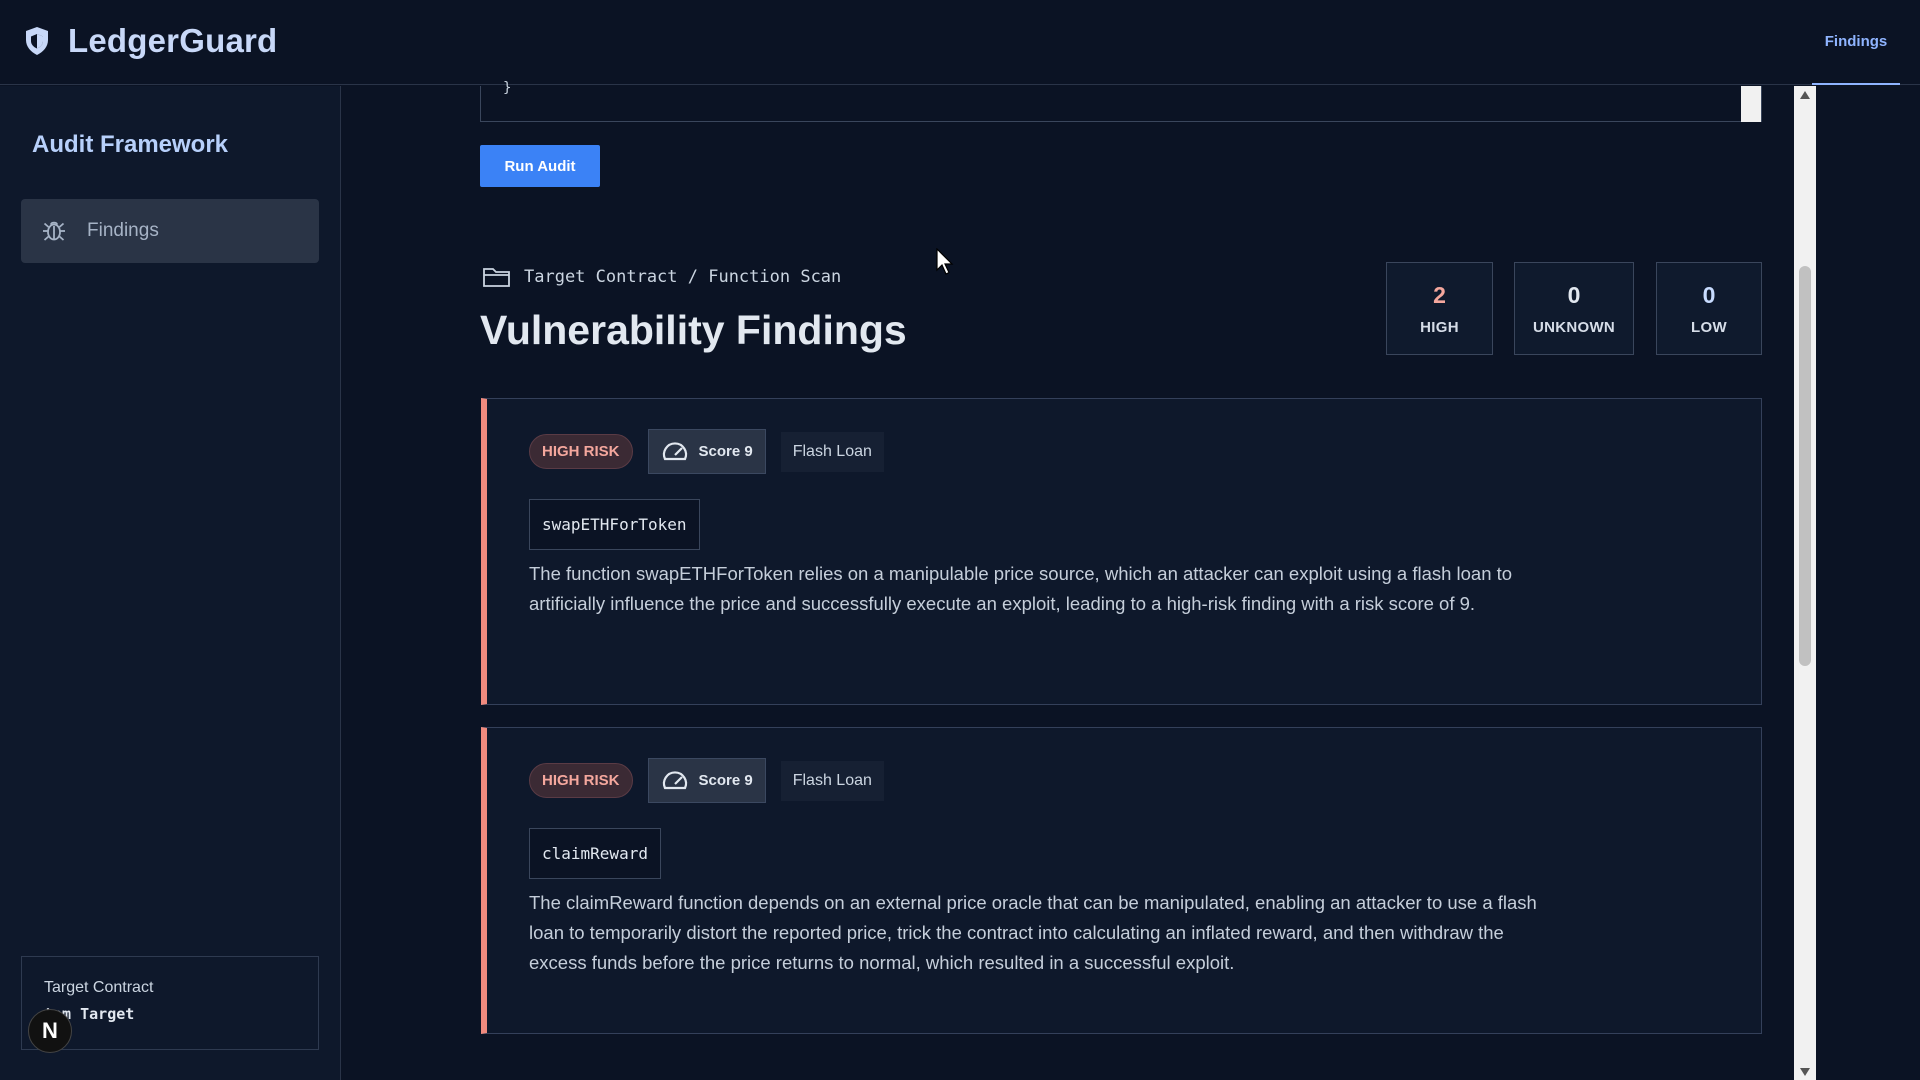 The width and height of the screenshot is (1920, 1080). I want to click on stat-low-value: 0, so click(1709, 294).